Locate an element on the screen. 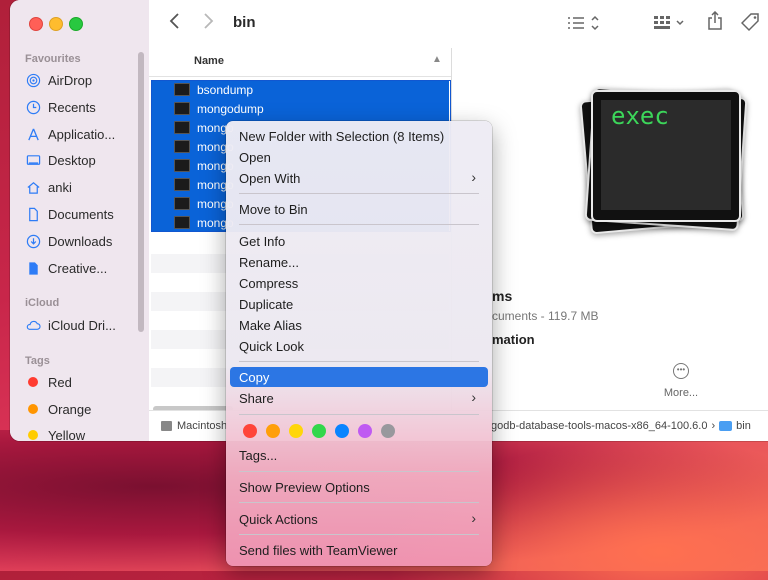  menu-item-label: Share is located at coordinates (256, 398).